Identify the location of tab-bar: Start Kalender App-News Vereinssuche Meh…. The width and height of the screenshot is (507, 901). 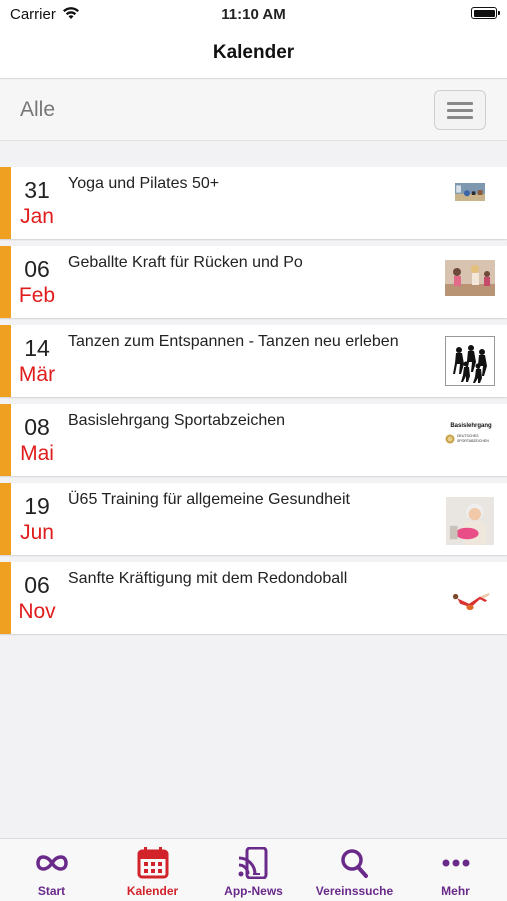
(253, 869).